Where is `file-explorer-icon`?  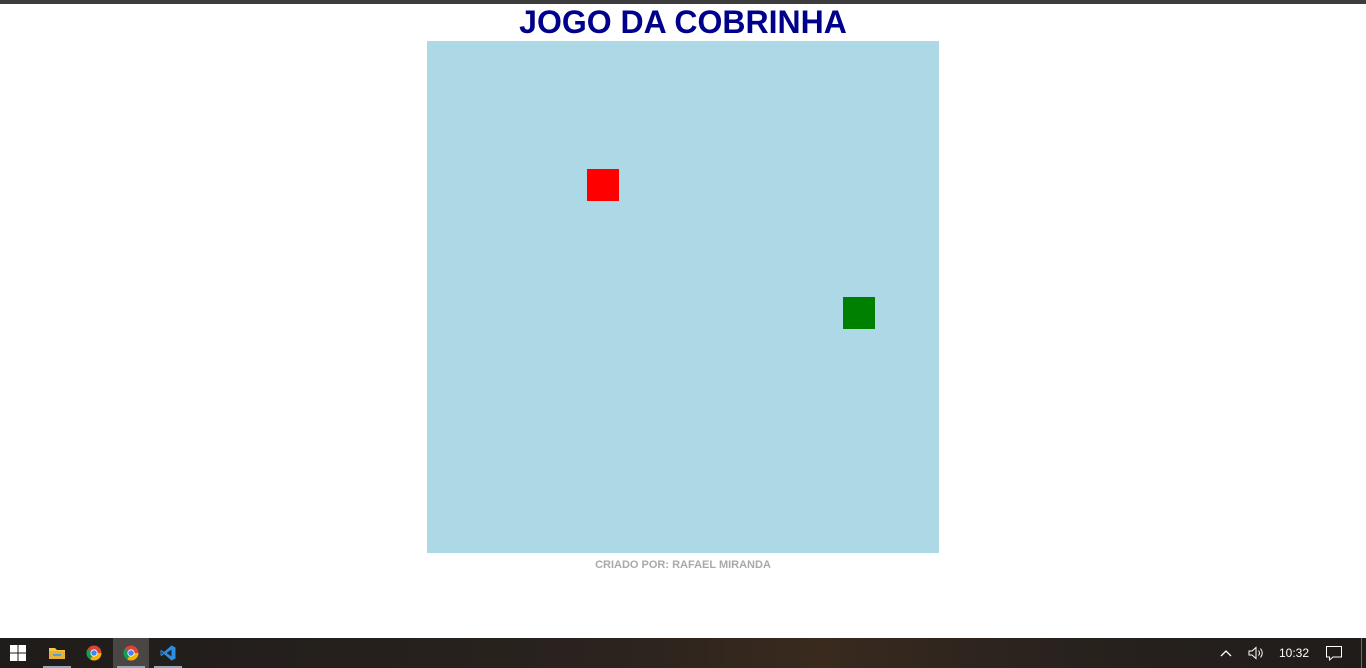 file-explorer-icon is located at coordinates (57, 653).